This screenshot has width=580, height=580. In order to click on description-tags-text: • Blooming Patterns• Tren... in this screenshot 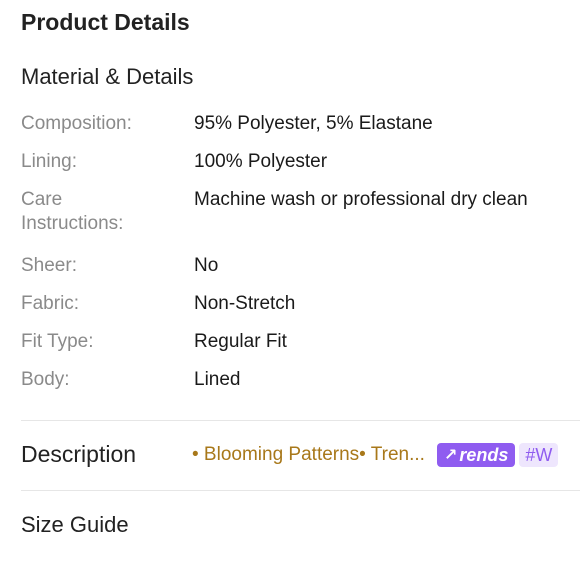, I will do `click(308, 454)`.